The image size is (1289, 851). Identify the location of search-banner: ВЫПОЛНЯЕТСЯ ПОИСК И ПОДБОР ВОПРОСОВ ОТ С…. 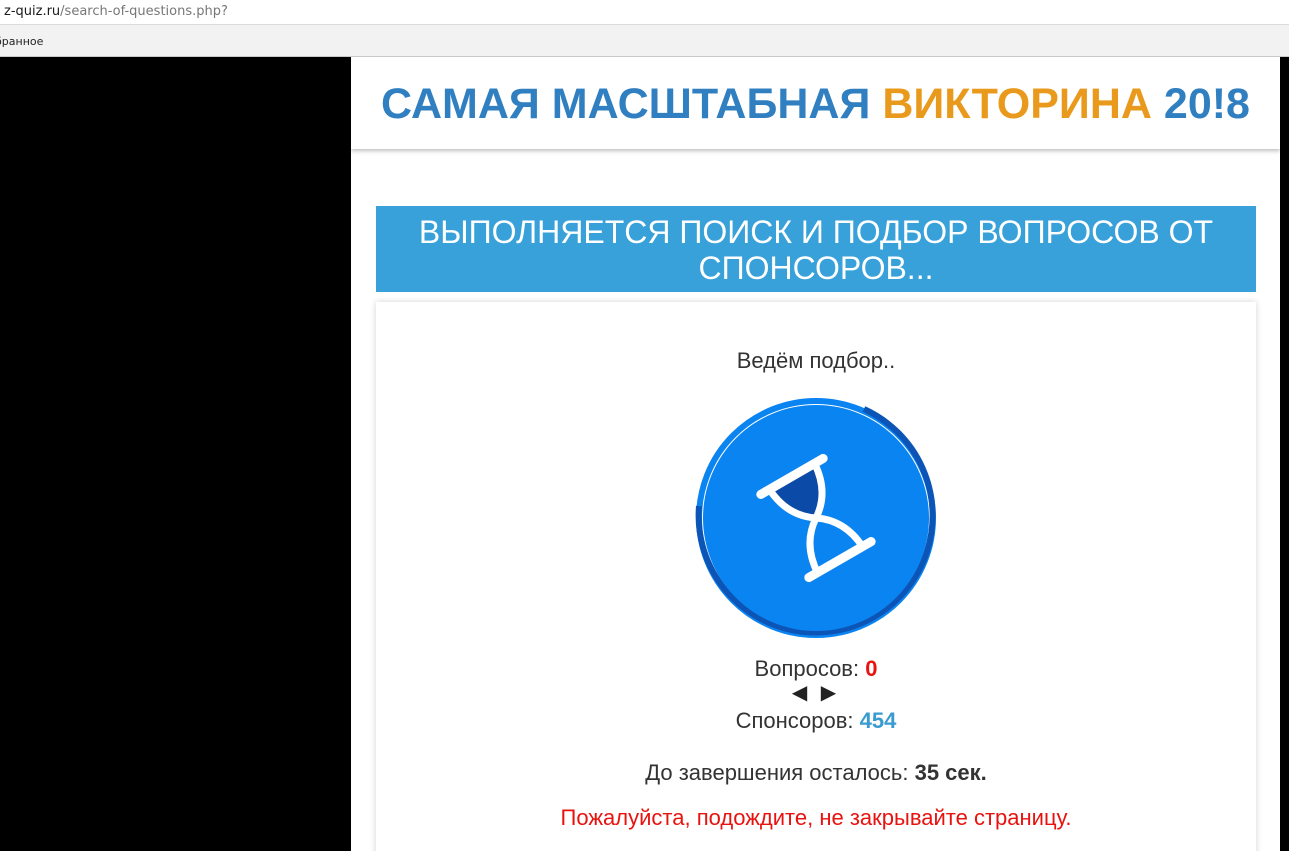
(816, 249).